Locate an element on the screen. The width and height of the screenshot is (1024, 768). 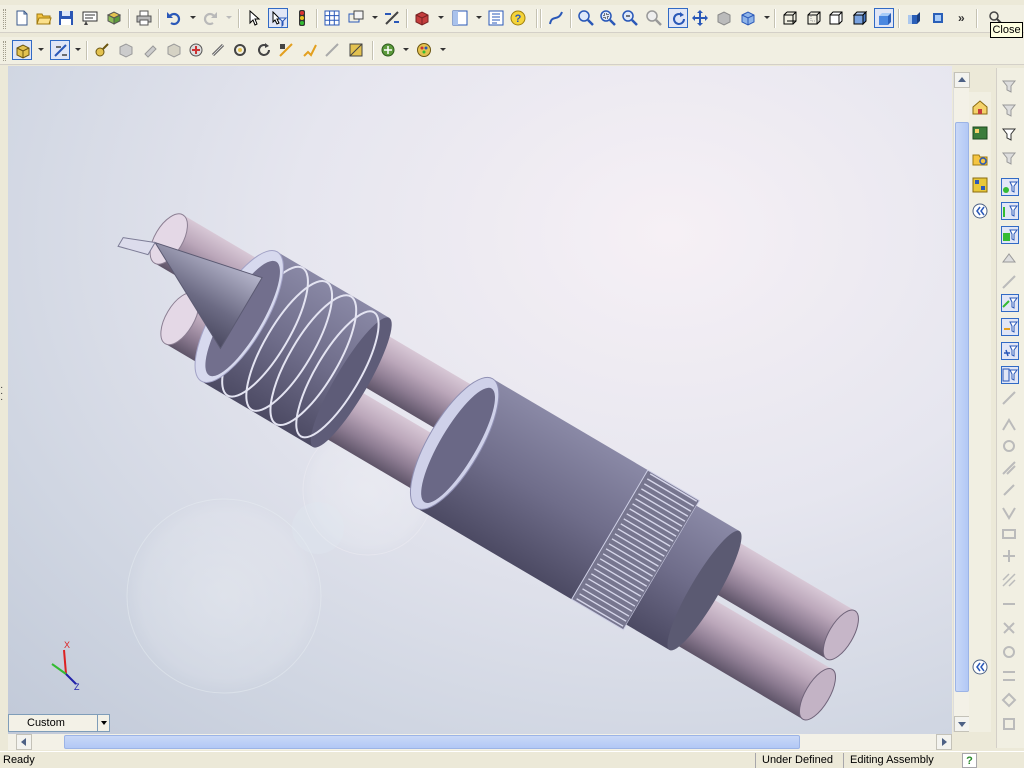
shaded-icon is located at coordinates (884, 18).